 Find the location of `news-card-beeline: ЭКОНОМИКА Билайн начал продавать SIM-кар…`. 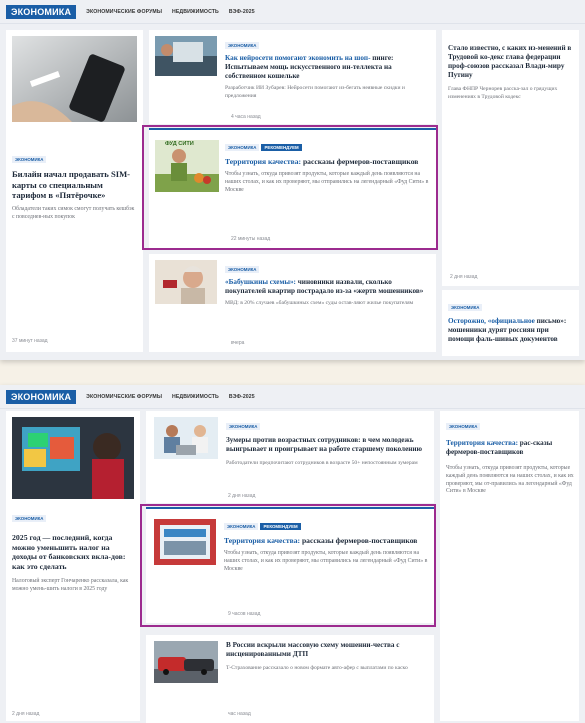

news-card-beeline: ЭКОНОМИКА Билайн начал продавать SIM-кар… is located at coordinates (74, 191).